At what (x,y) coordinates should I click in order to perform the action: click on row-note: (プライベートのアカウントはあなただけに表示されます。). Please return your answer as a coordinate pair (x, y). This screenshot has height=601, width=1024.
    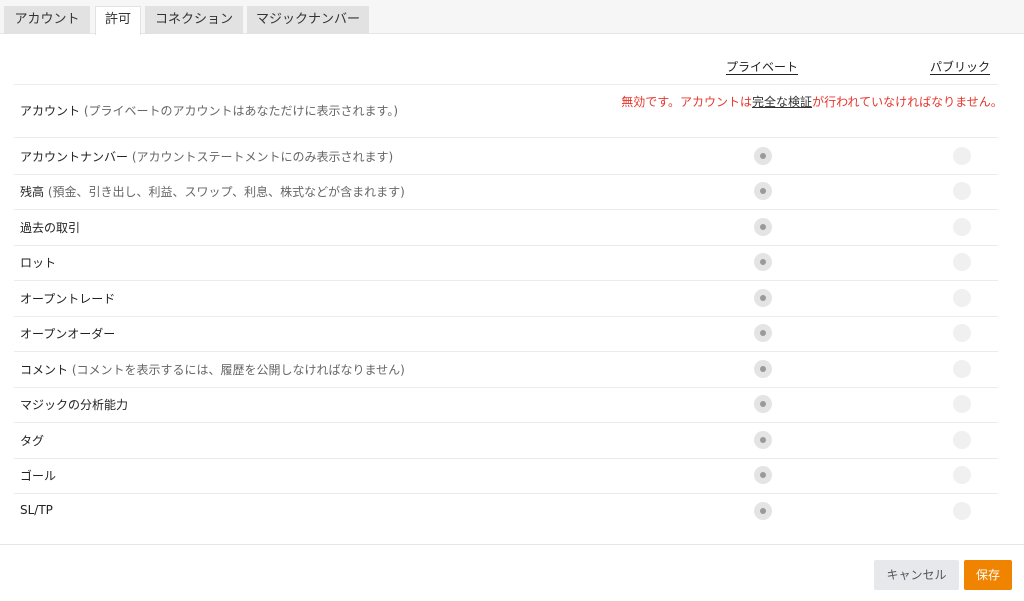
    Looking at the image, I should click on (241, 111).